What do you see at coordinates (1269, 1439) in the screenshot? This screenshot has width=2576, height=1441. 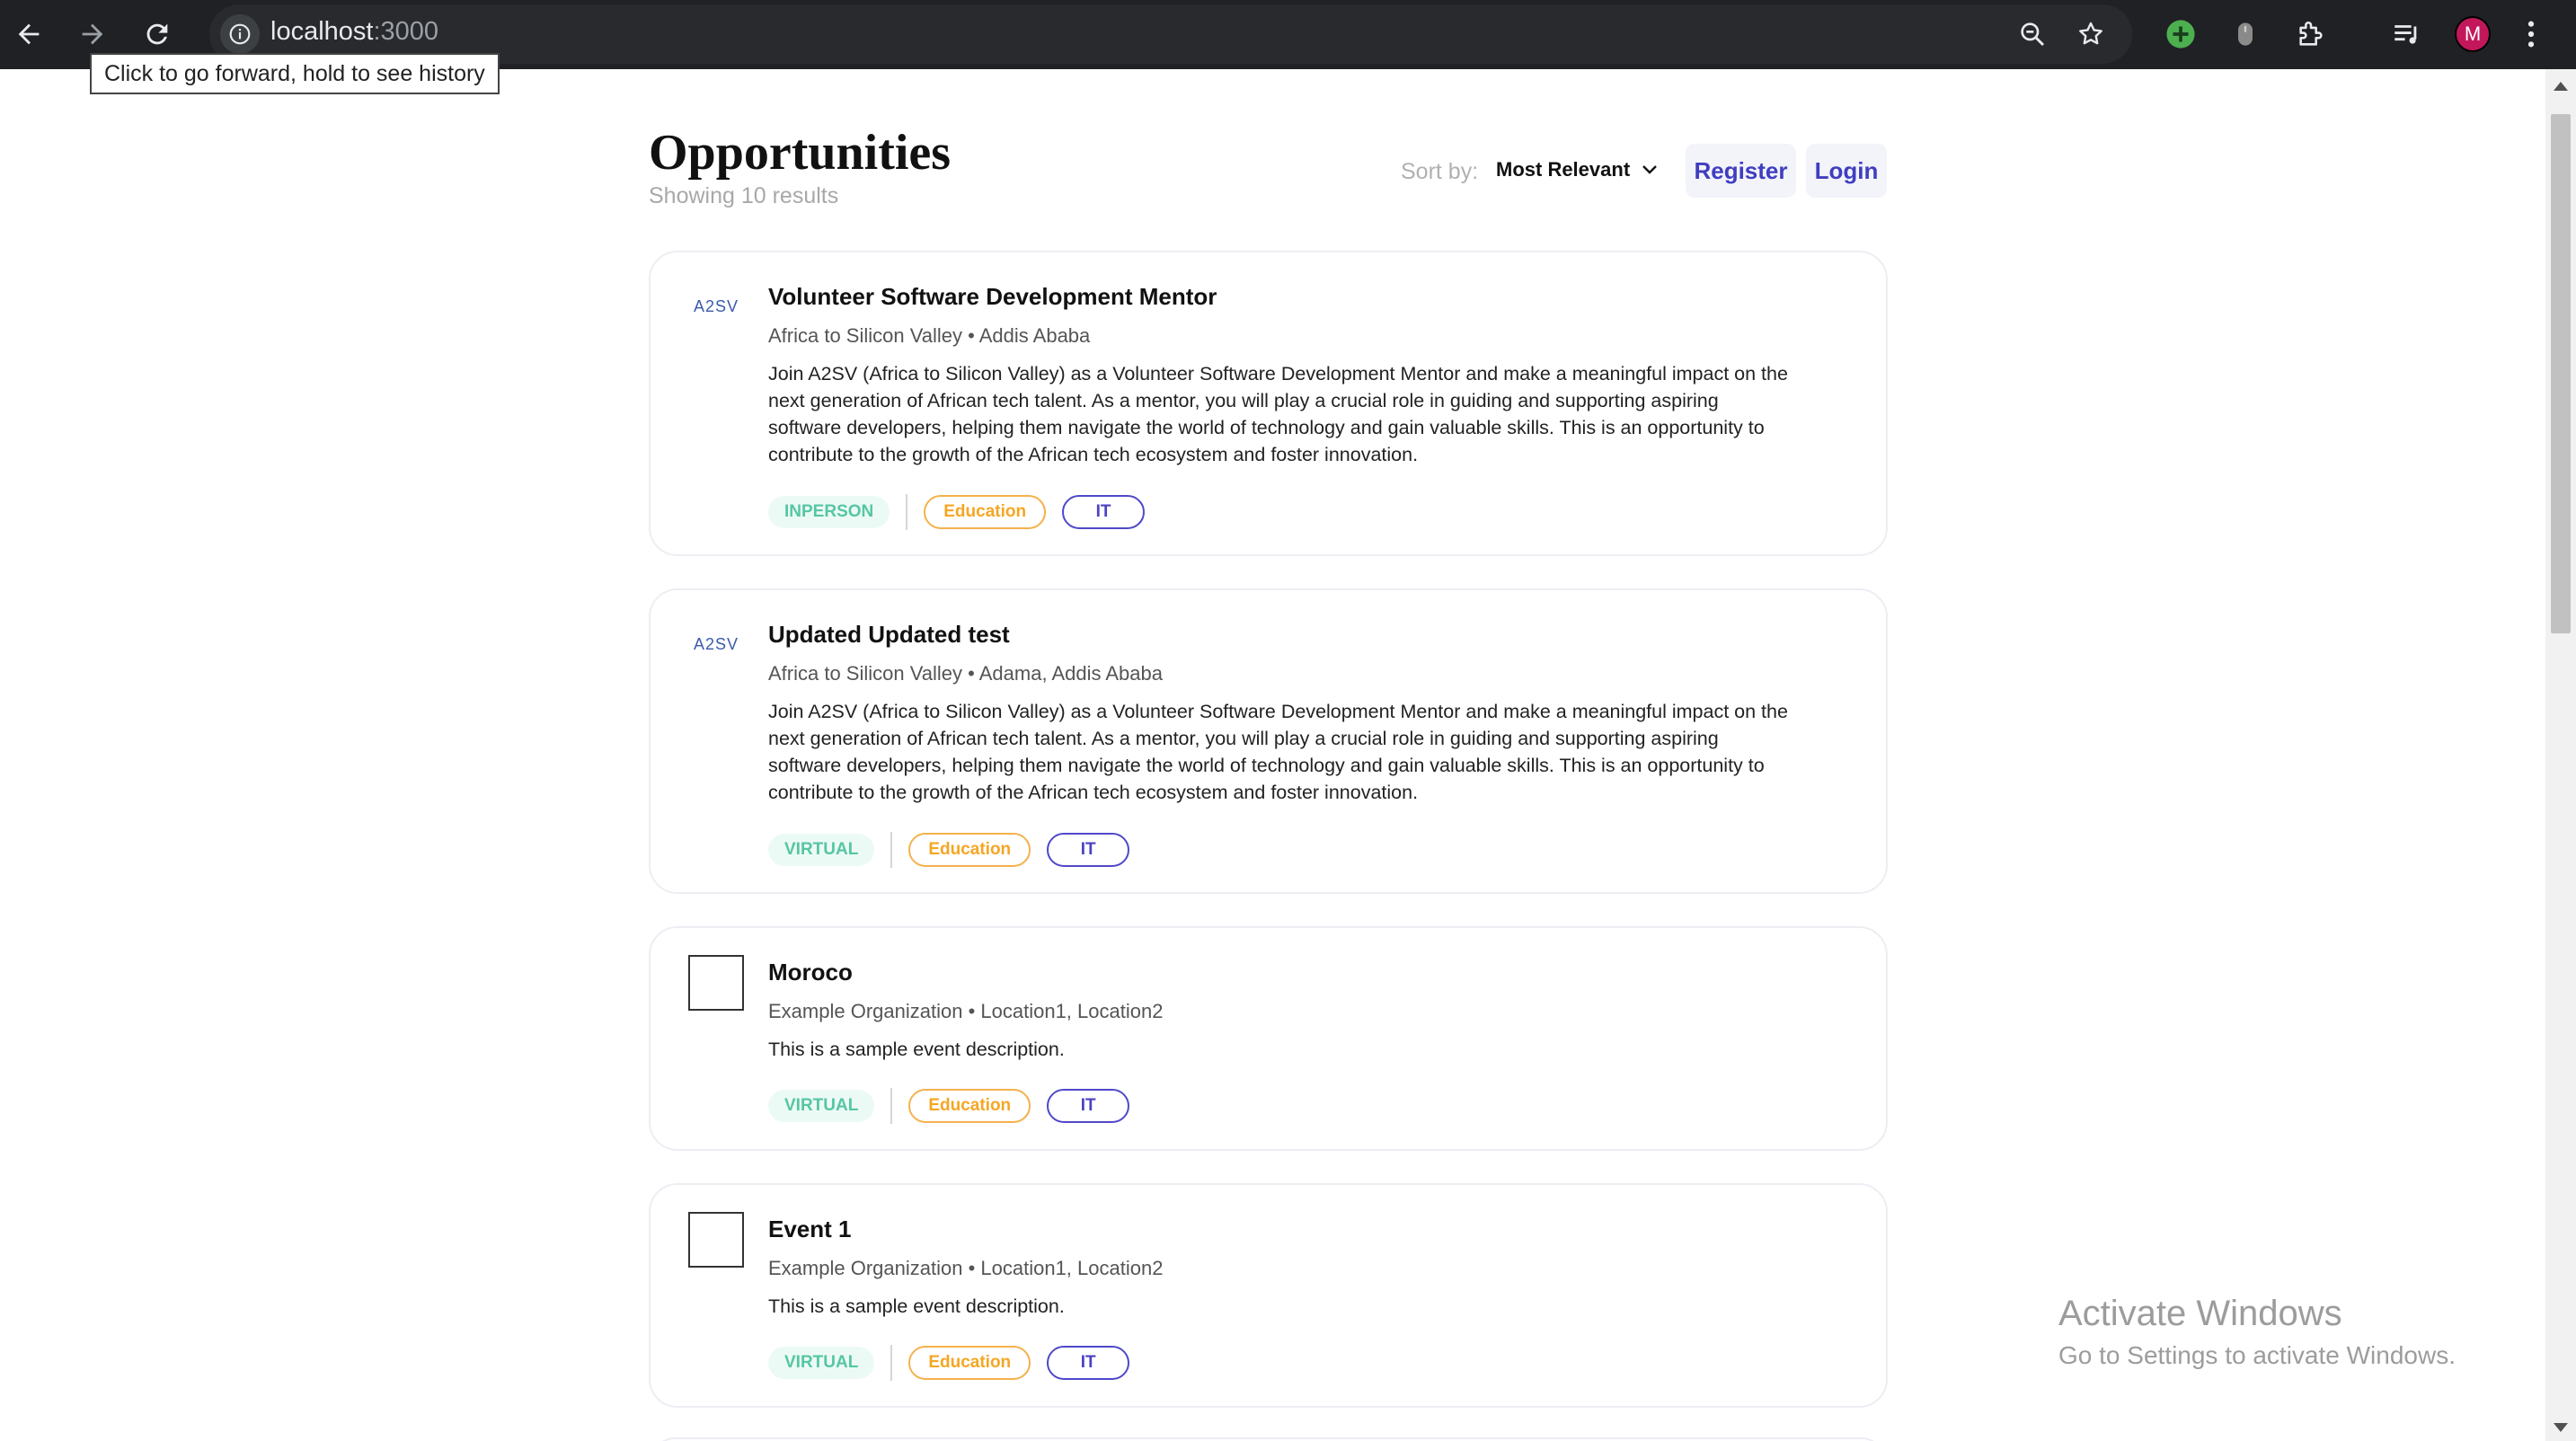 I see `opportunity-card` at bounding box center [1269, 1439].